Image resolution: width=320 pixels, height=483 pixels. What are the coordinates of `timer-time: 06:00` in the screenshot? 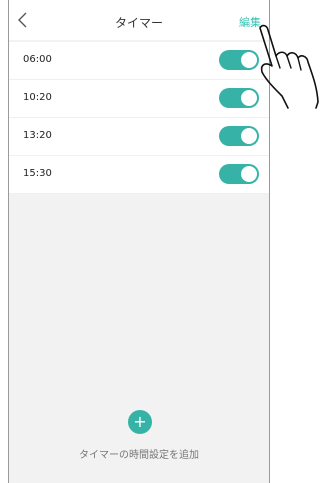 It's located at (37, 59).